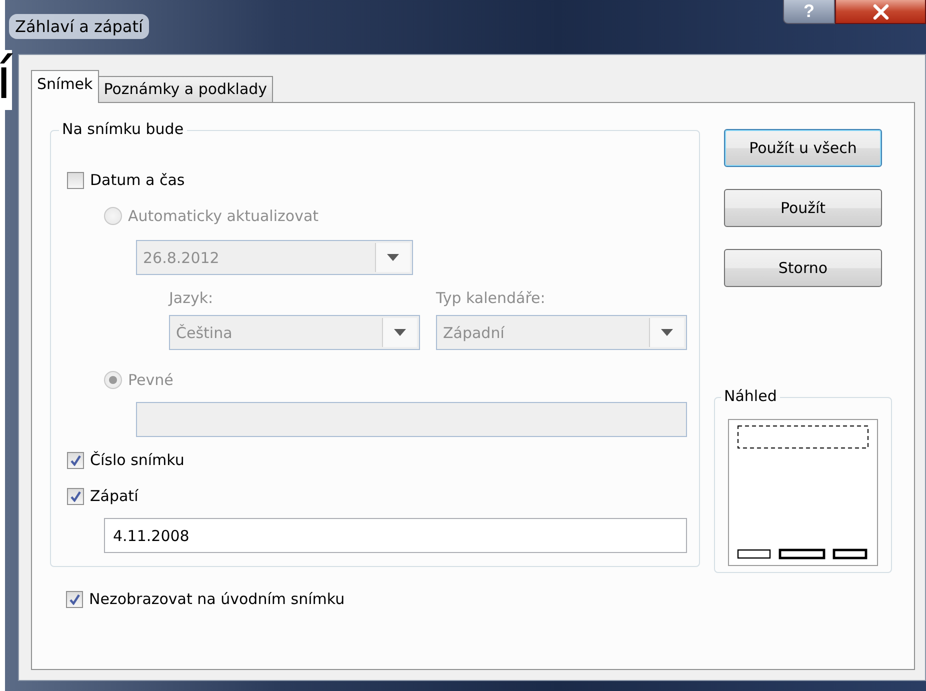 This screenshot has height=691, width=926. Describe the element at coordinates (395, 535) in the screenshot. I see `text-field: 4.11.2008` at that location.